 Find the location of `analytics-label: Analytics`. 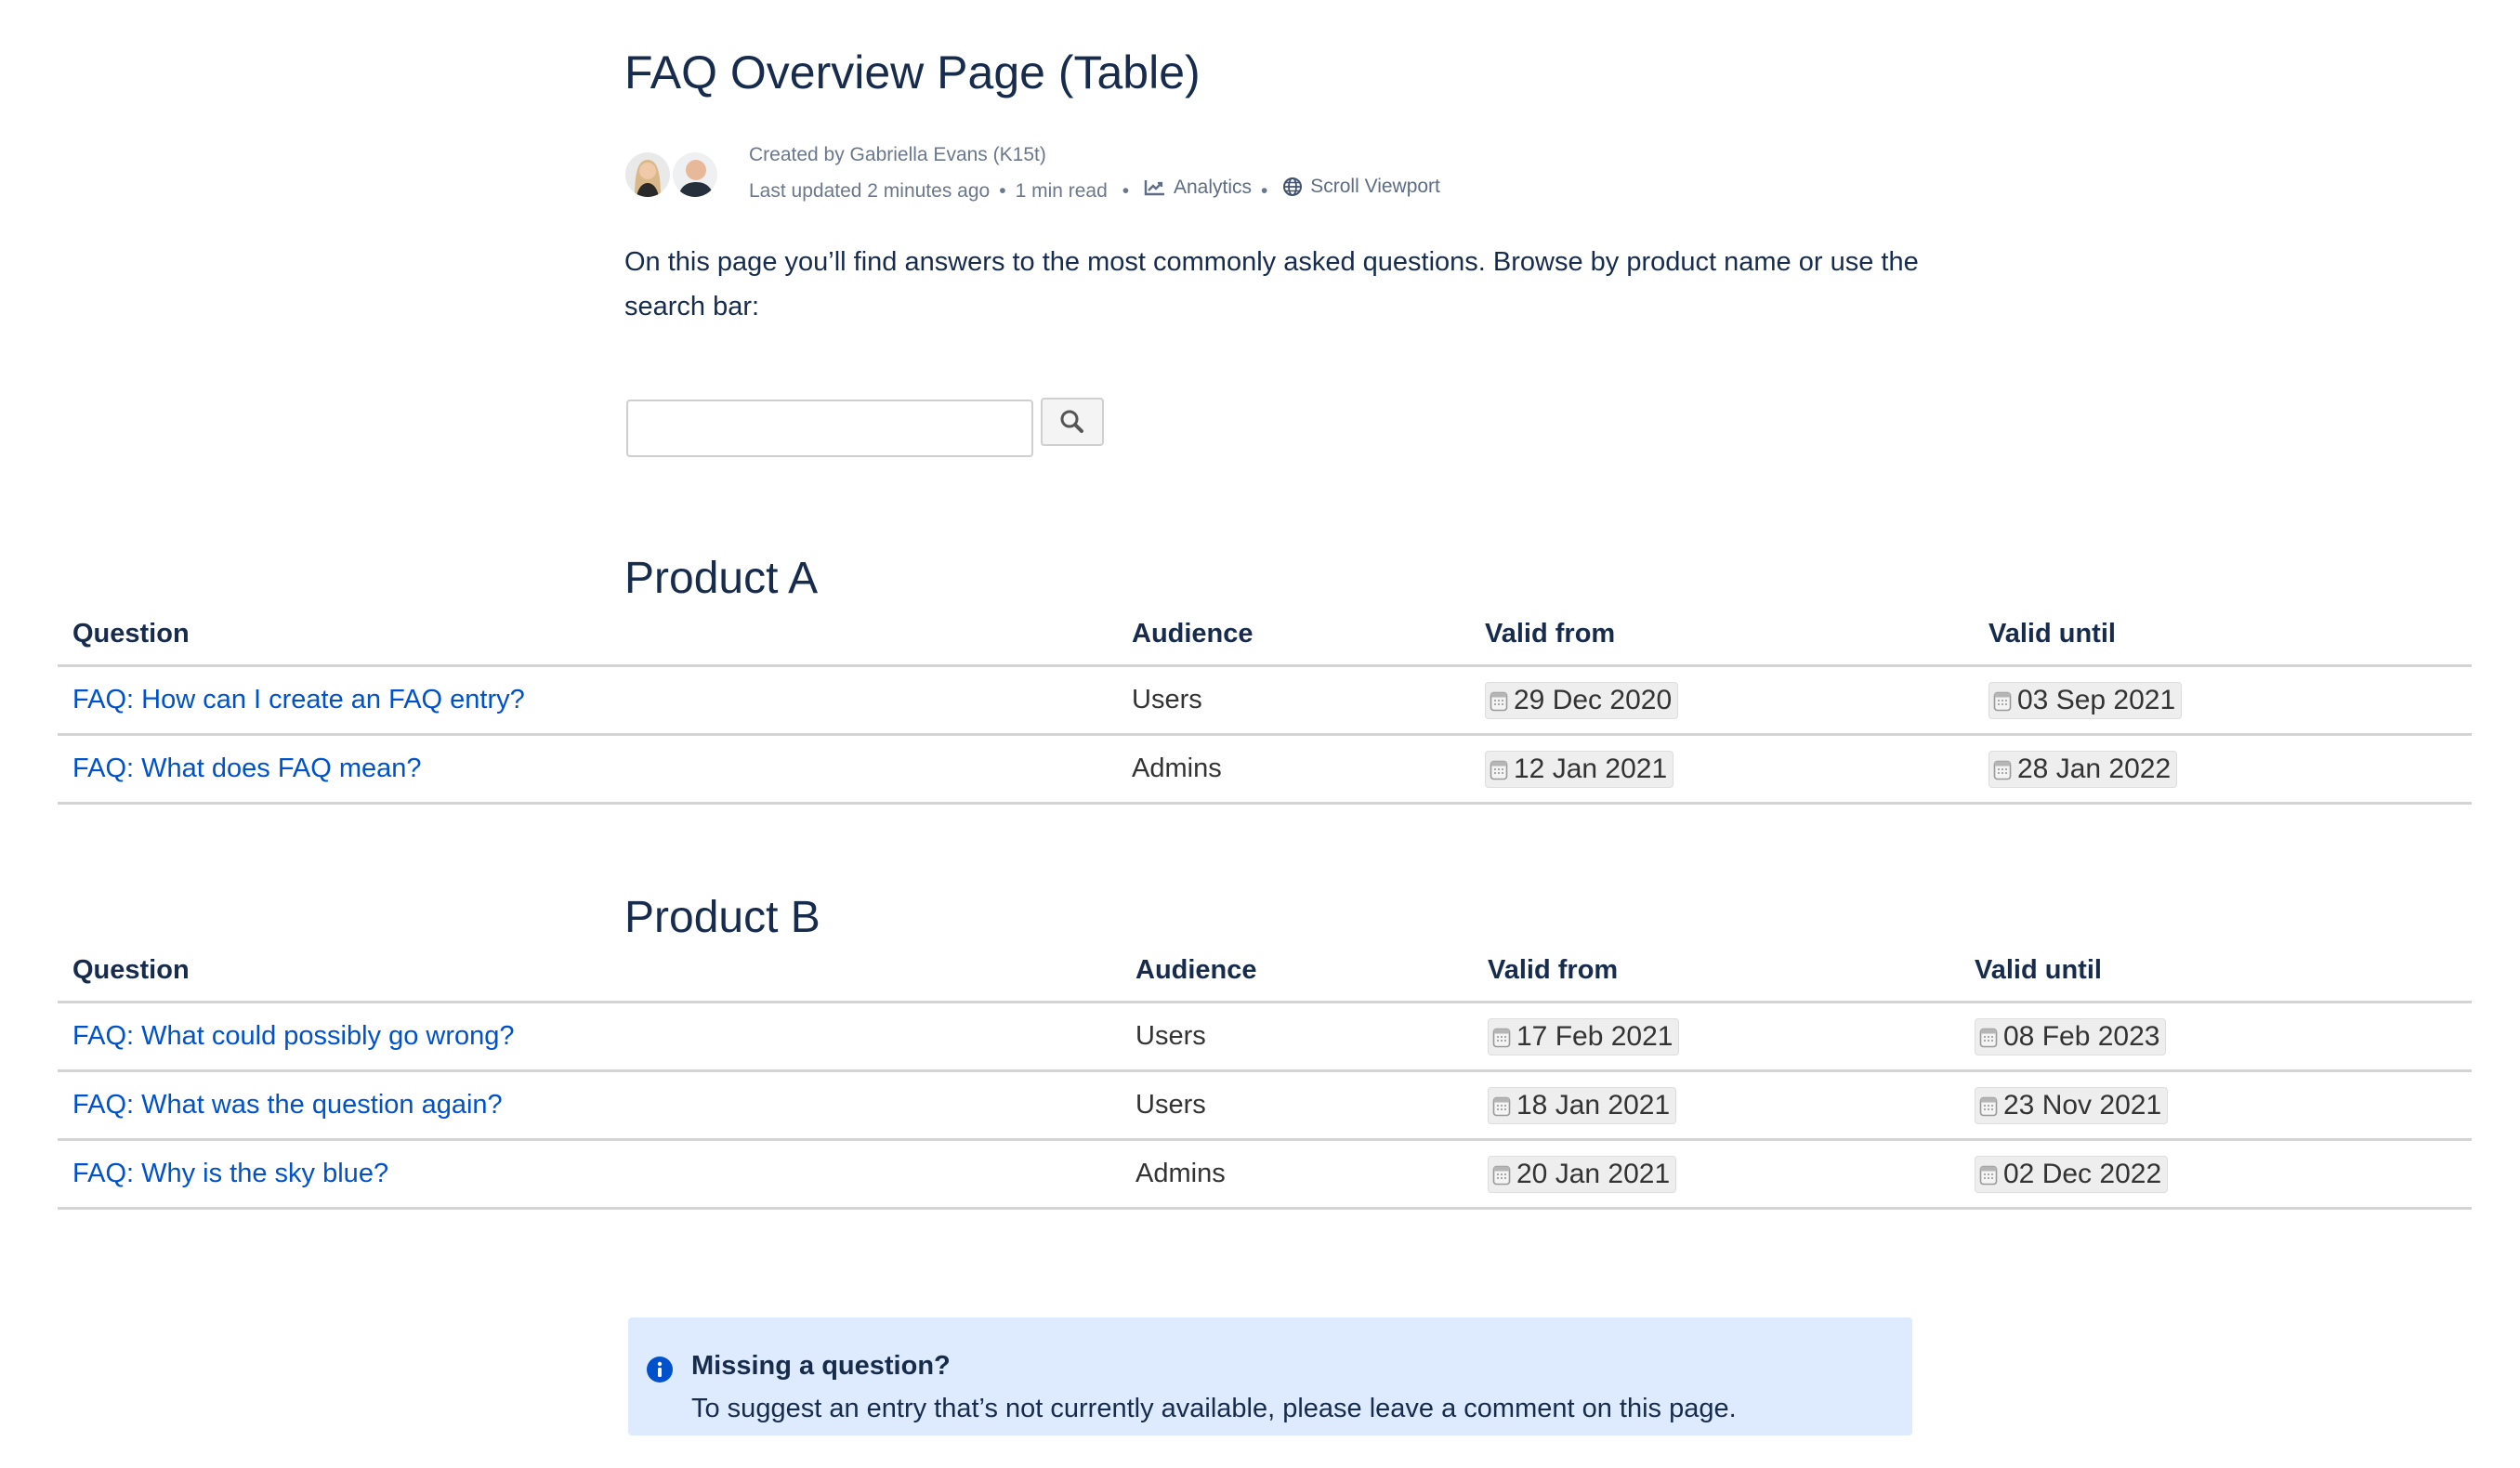

analytics-label: Analytics is located at coordinates (1213, 187).